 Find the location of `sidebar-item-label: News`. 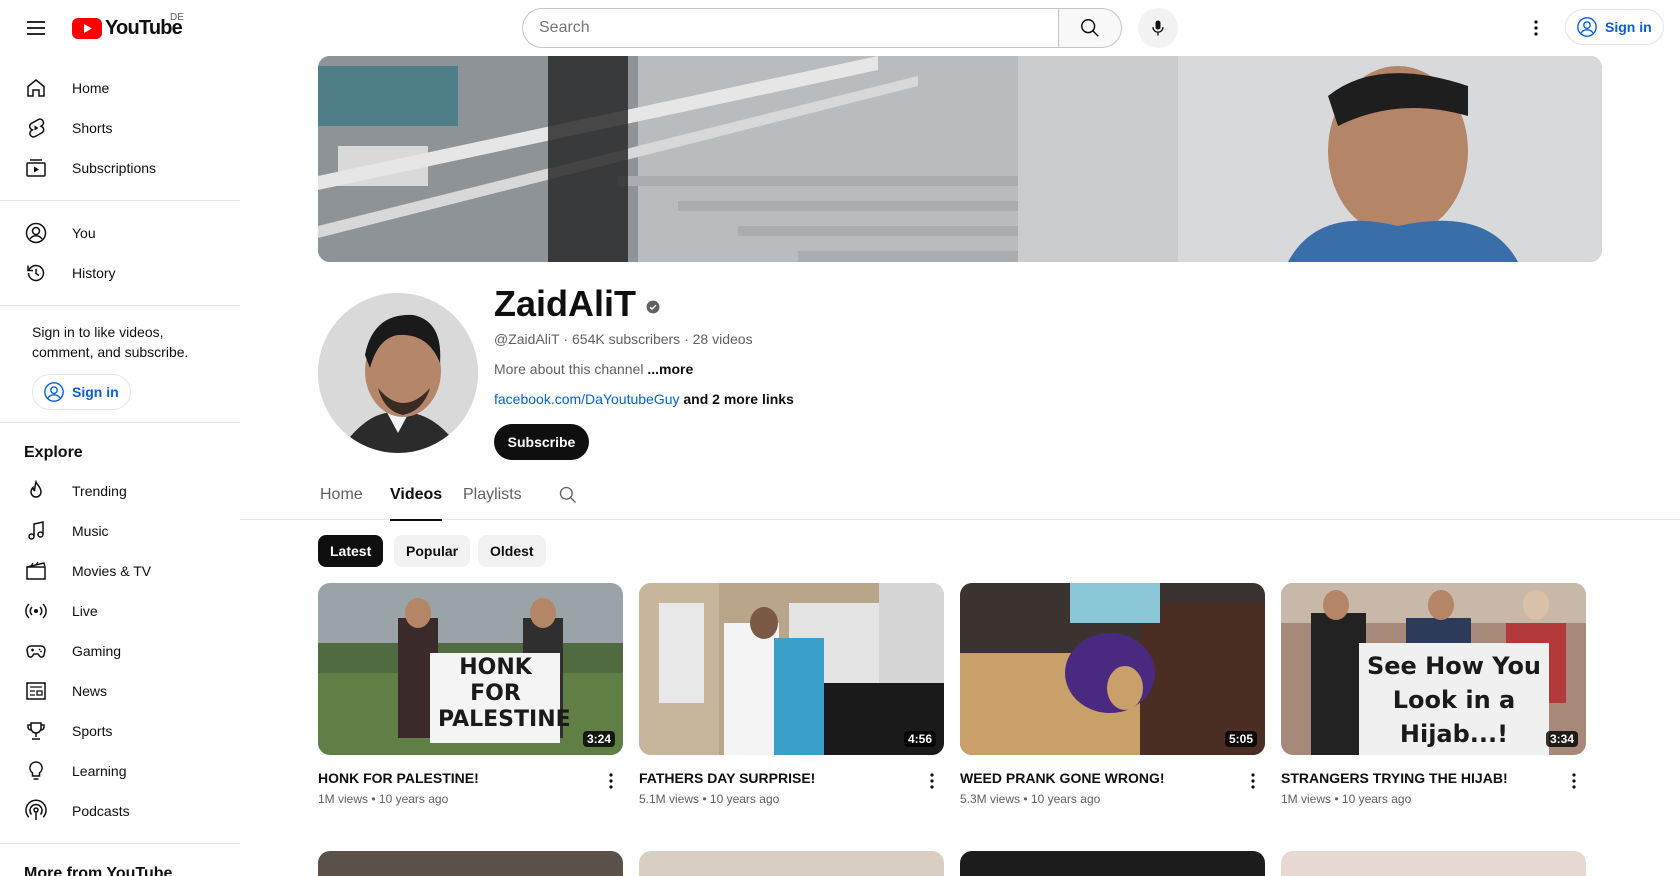

sidebar-item-label: News is located at coordinates (90, 691).